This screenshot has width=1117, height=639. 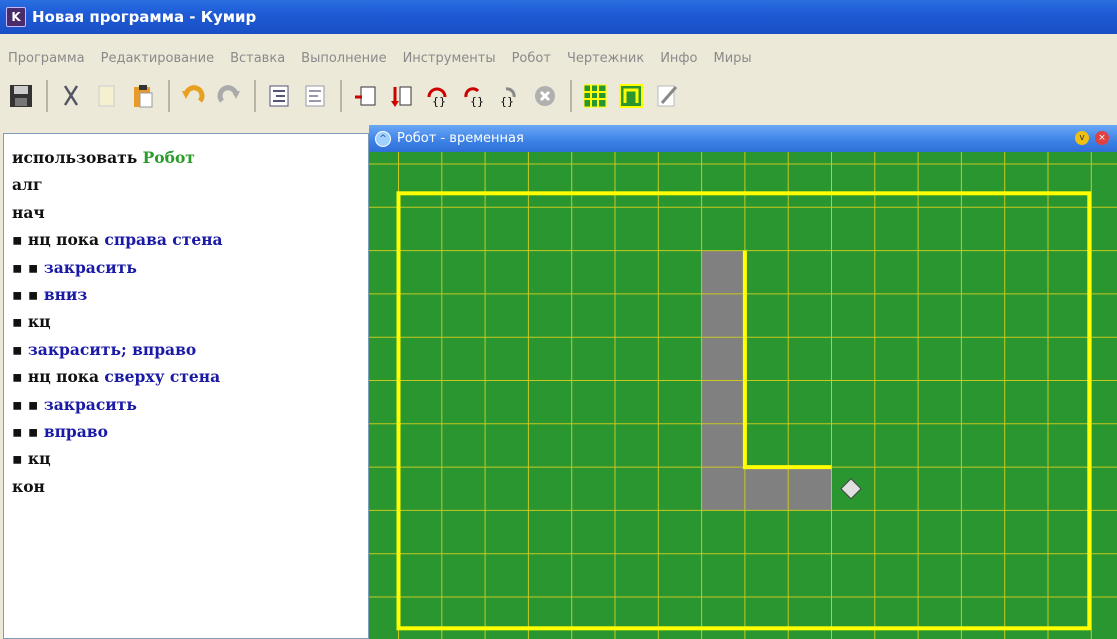 I want to click on code-line: использовать Робот, so click(x=190, y=157).